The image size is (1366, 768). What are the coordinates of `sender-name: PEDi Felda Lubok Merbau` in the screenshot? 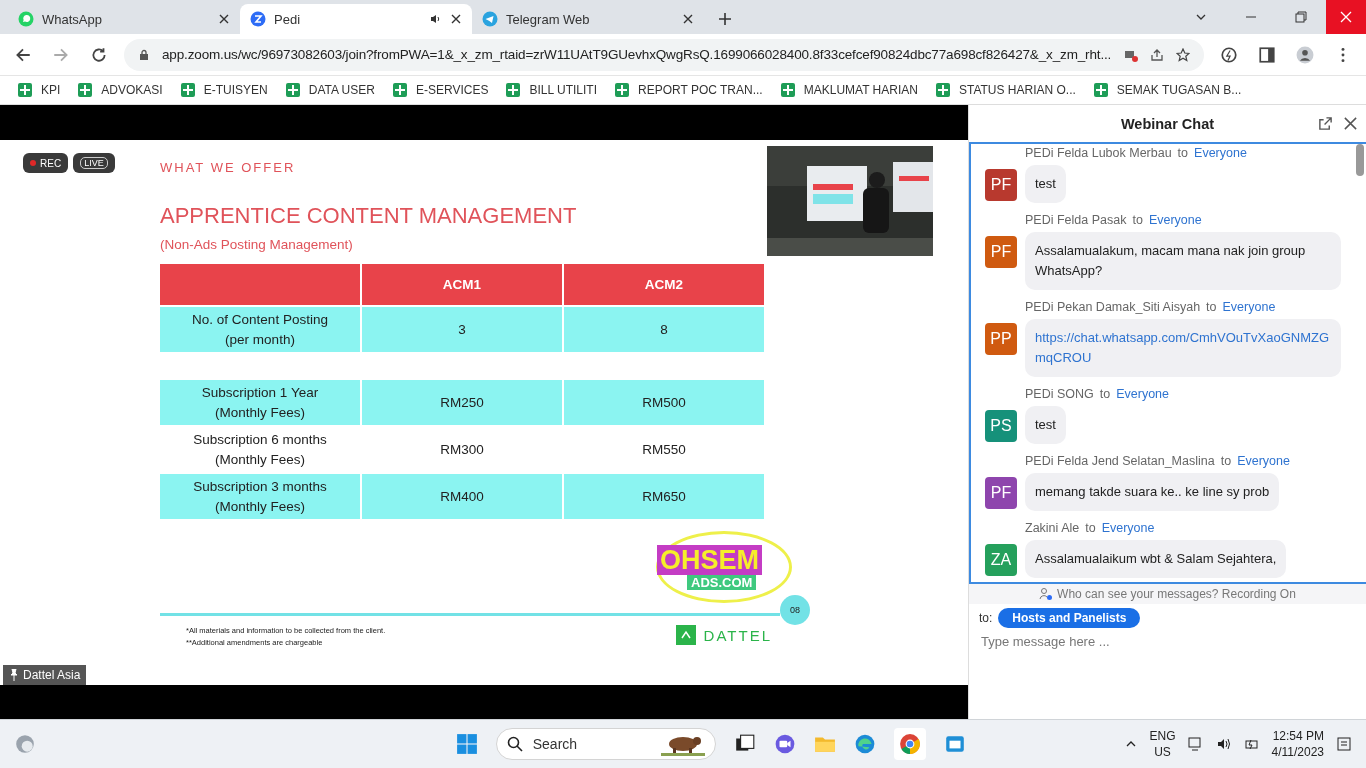 It's located at (1098, 153).